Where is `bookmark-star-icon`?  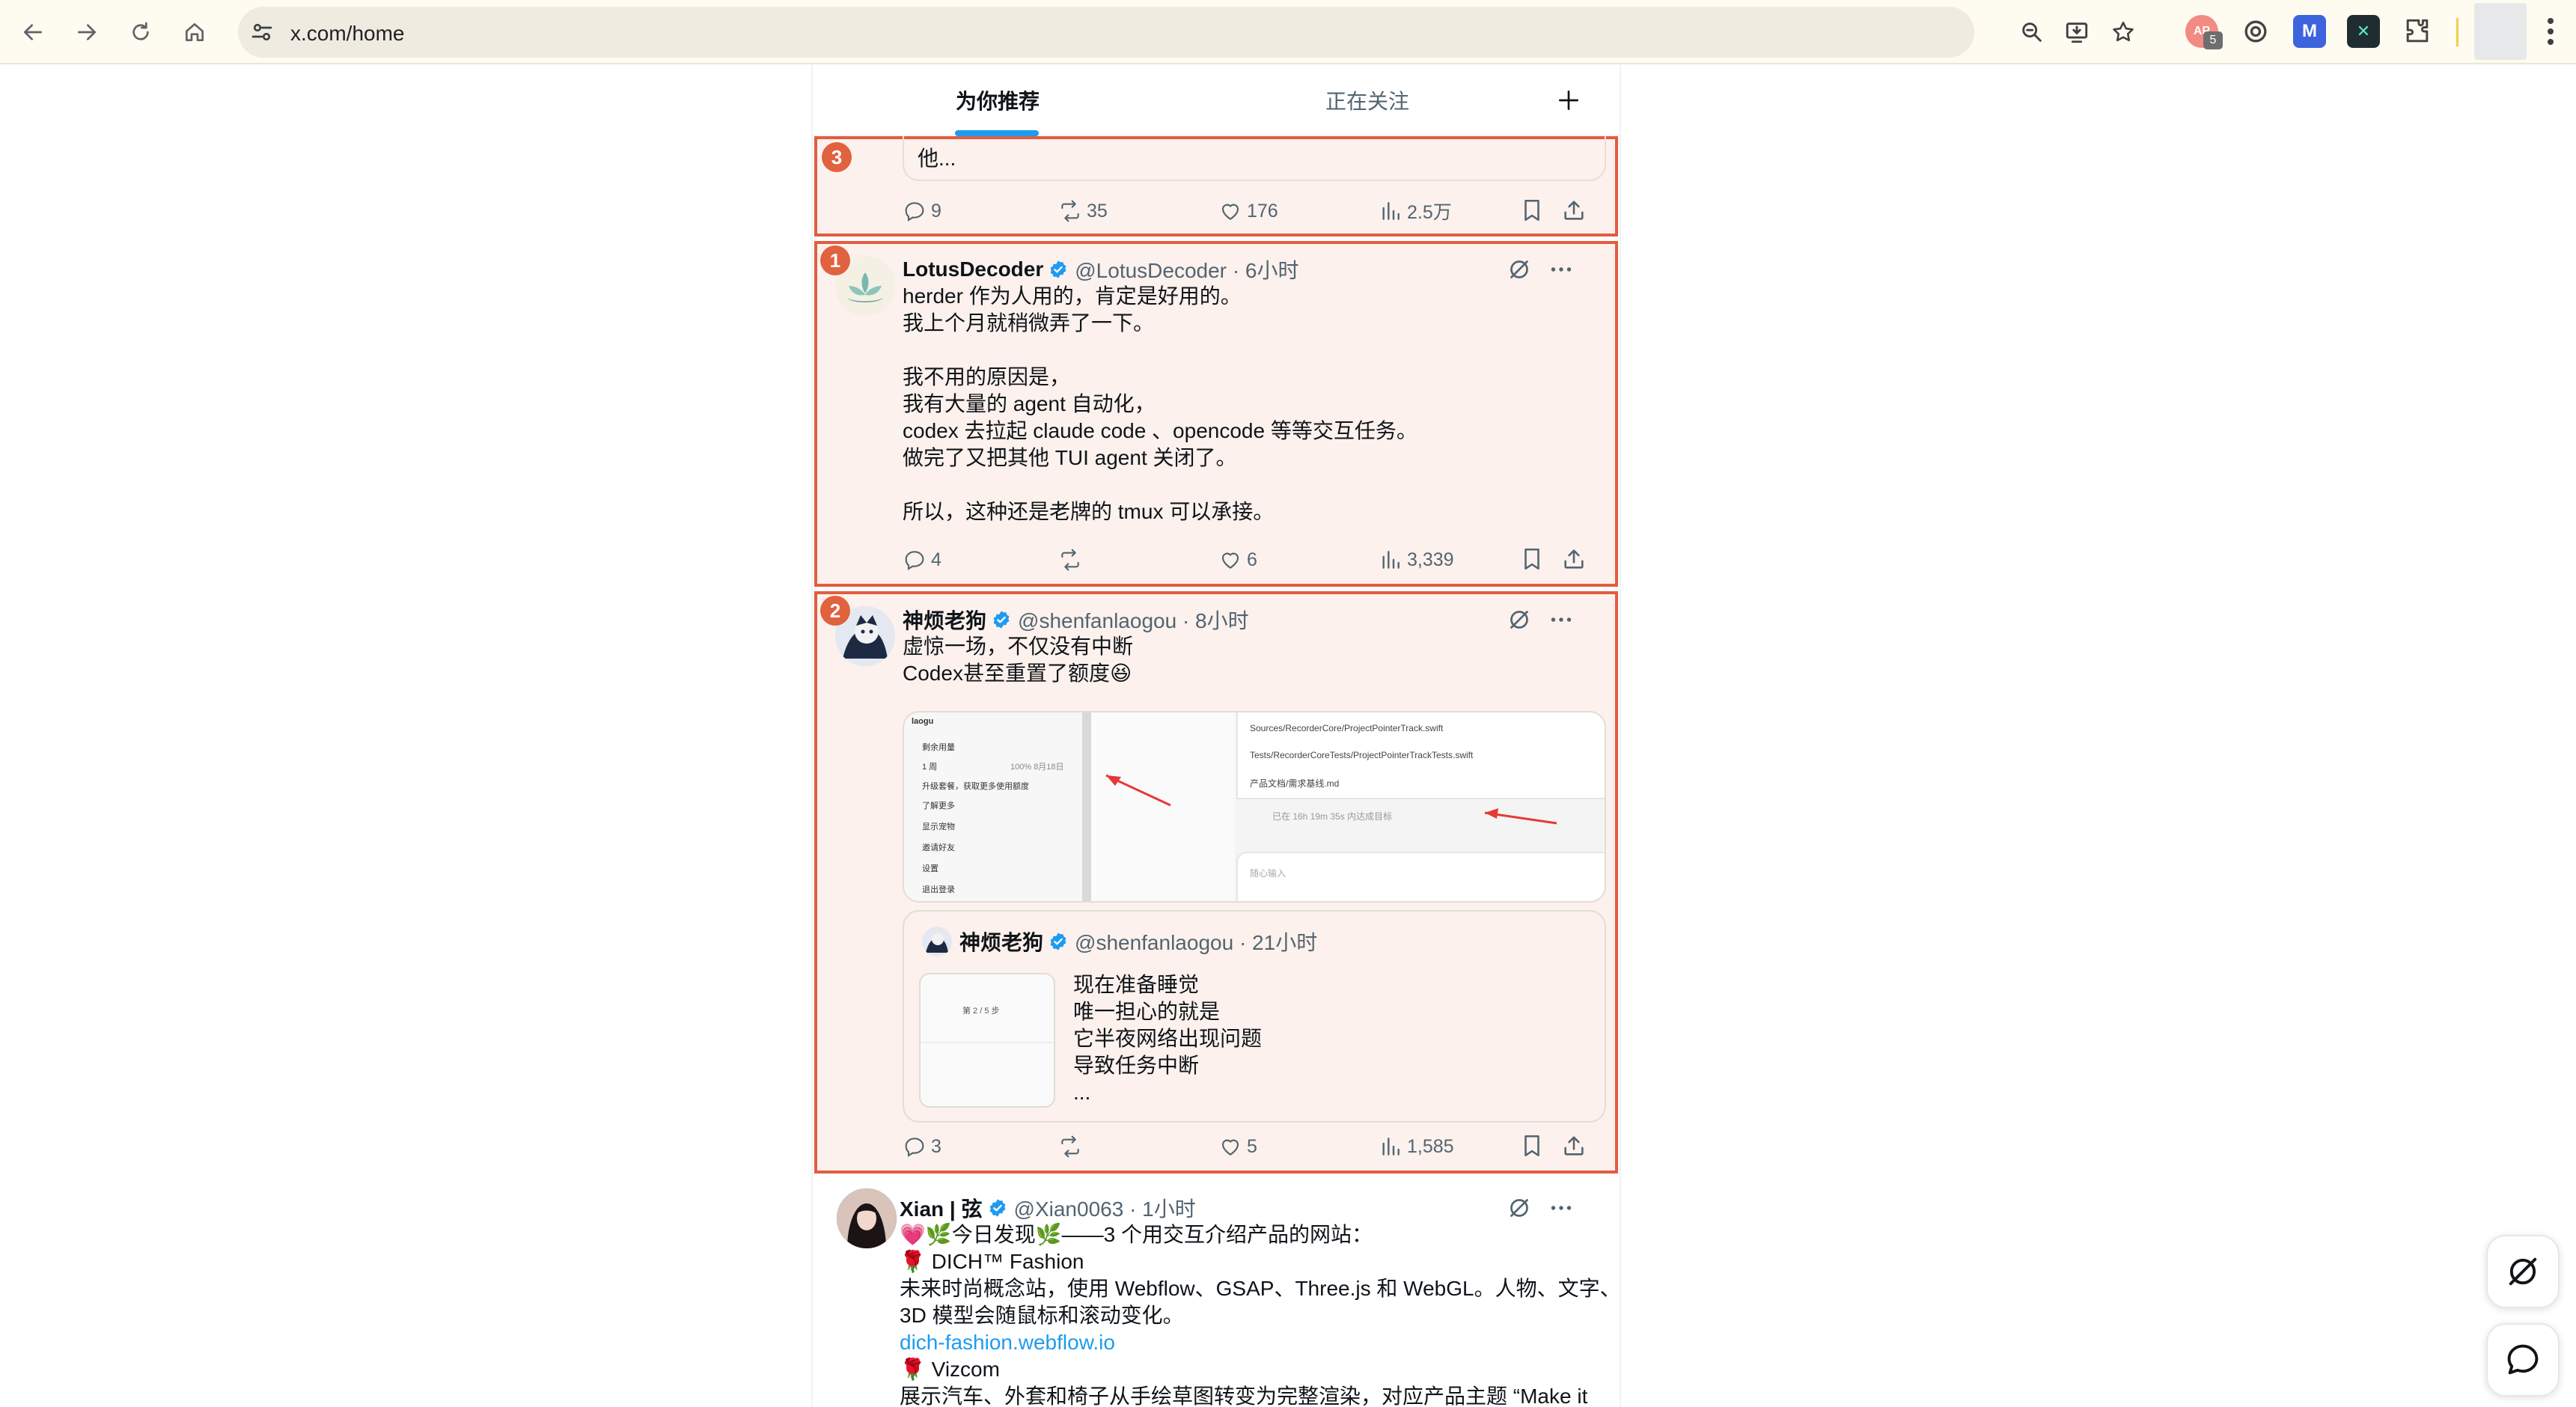
bookmark-star-icon is located at coordinates (2123, 32).